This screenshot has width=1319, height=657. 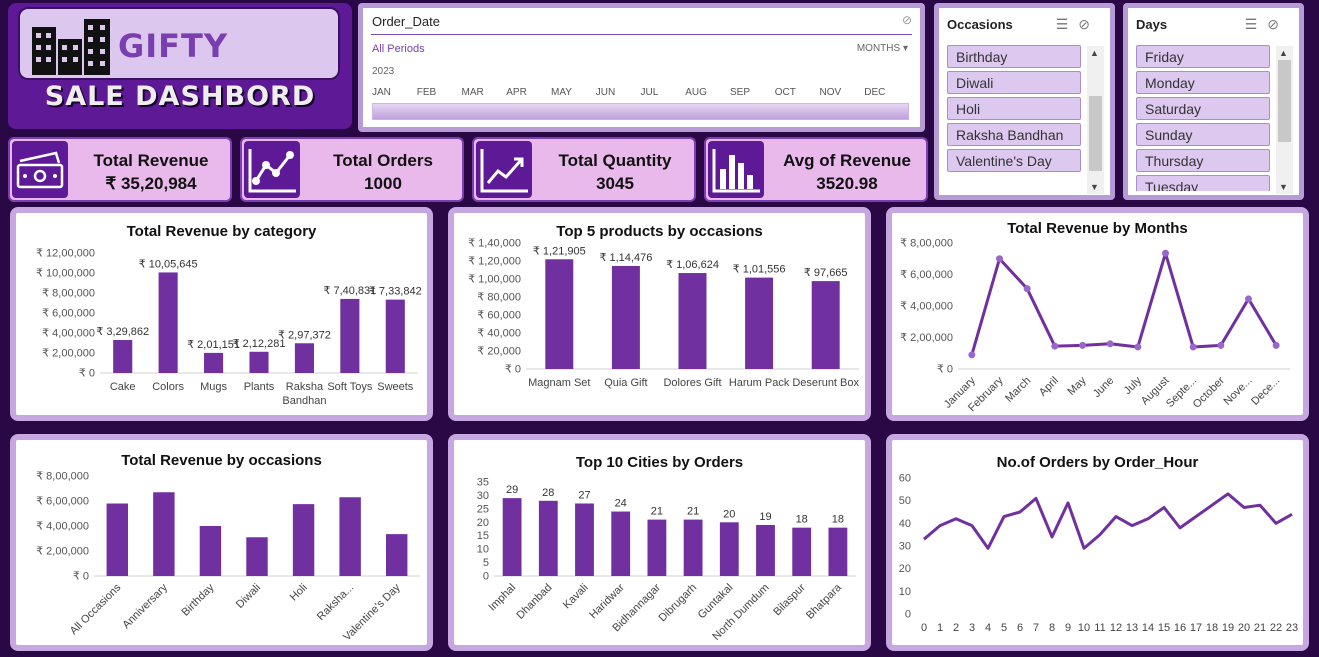 I want to click on kpi-avg-revenue: Avg of Revenue 3520.98, so click(x=816, y=169).